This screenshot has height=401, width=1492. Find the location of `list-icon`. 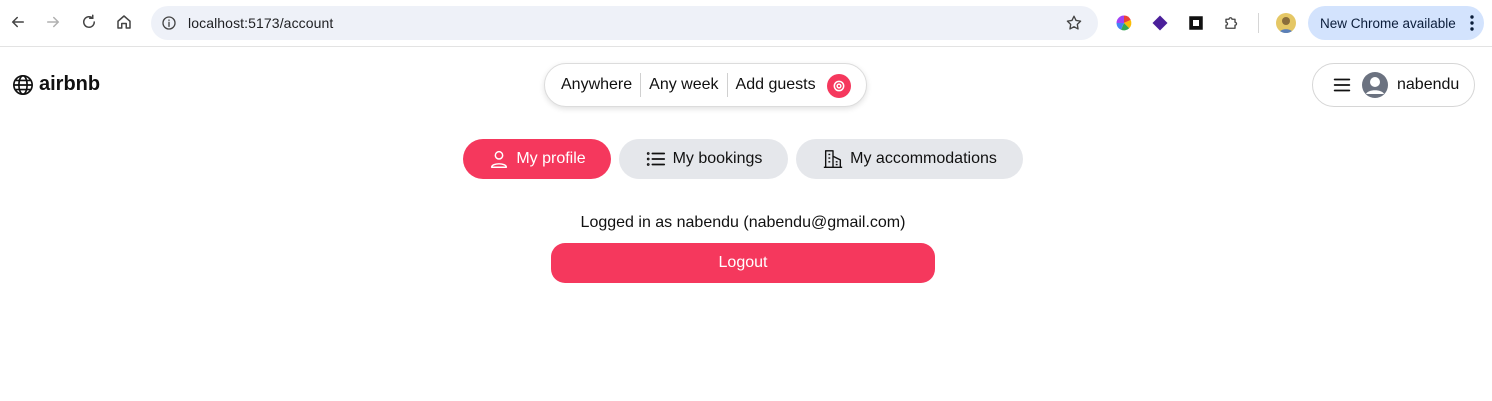

list-icon is located at coordinates (655, 159).